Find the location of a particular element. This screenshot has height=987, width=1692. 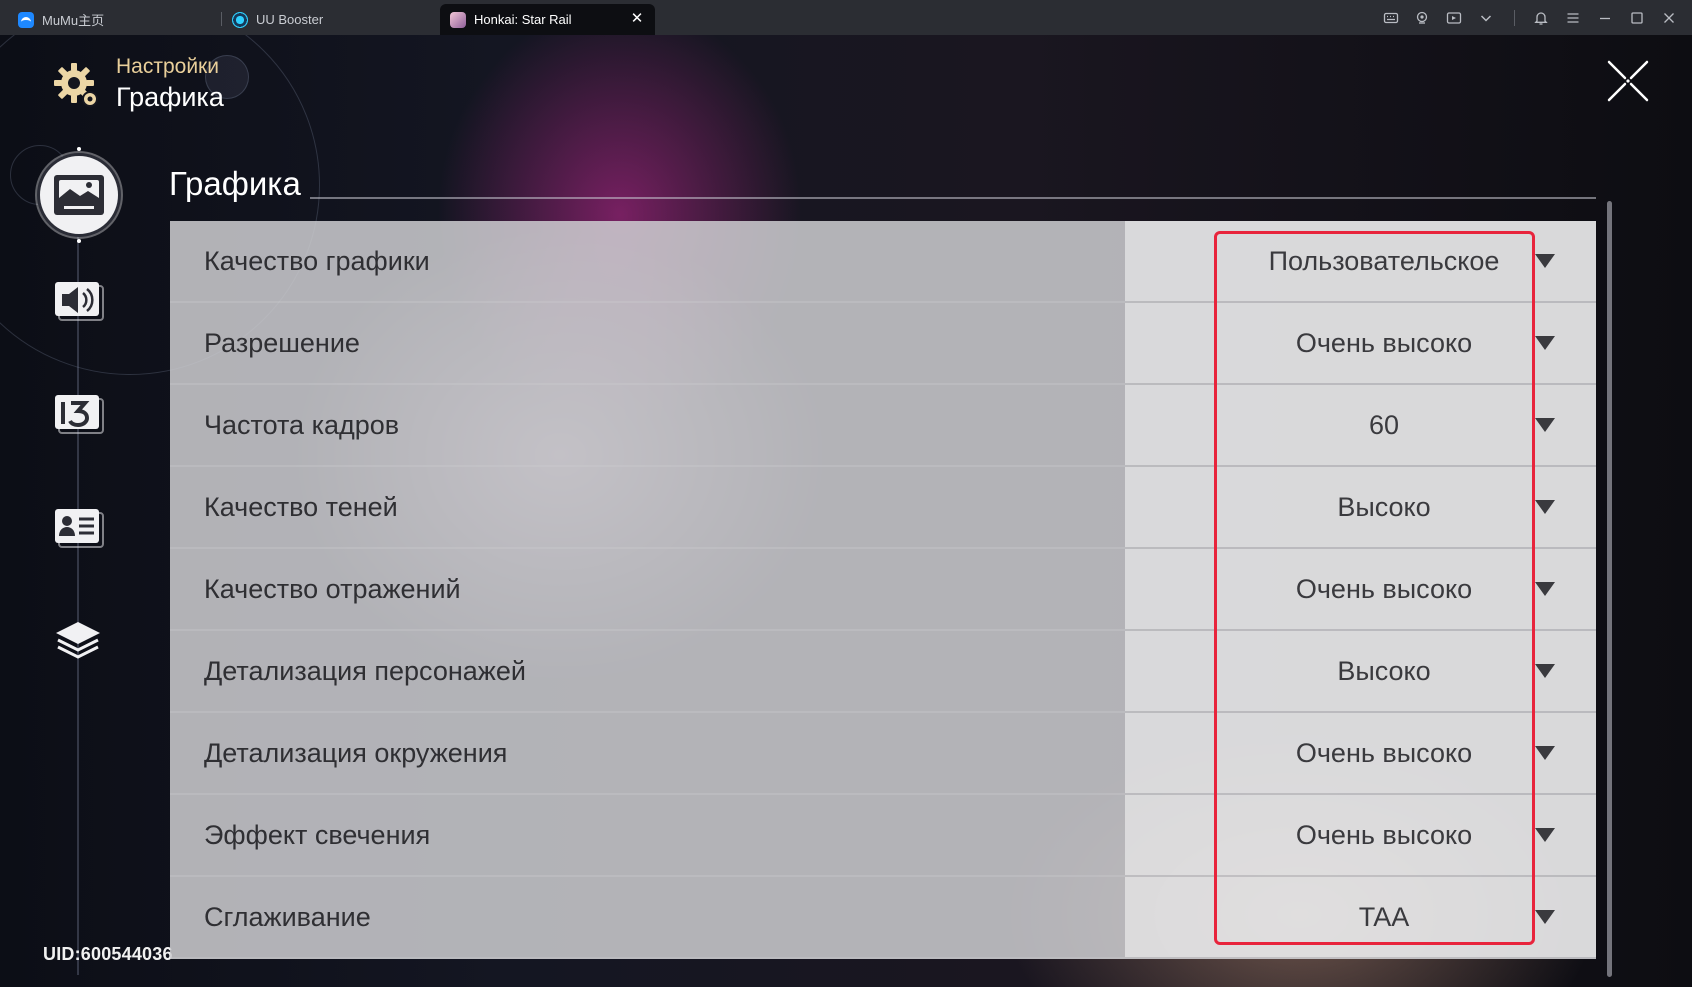

language-icon is located at coordinates (79, 414).